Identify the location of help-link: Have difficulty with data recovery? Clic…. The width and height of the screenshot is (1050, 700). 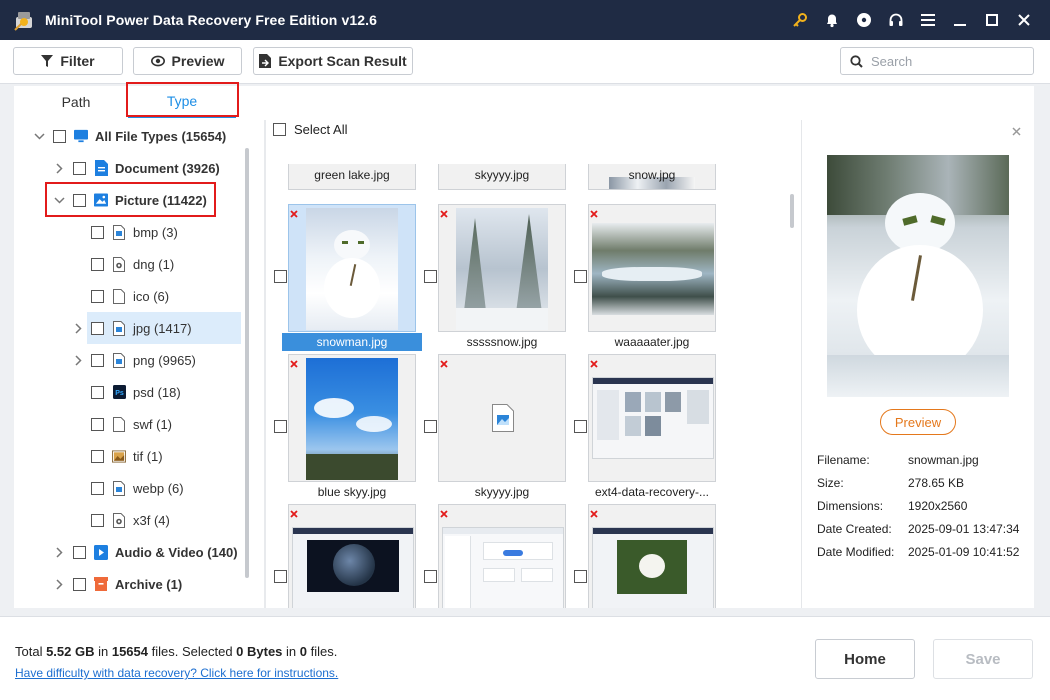
(176, 673).